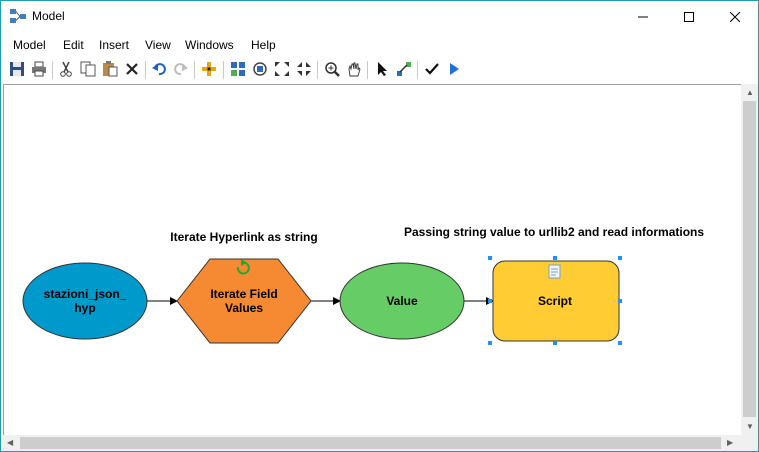 This screenshot has height=452, width=759. Describe the element at coordinates (243, 237) in the screenshot. I see `iterate-caption: Iterate Hyperlink as string` at that location.